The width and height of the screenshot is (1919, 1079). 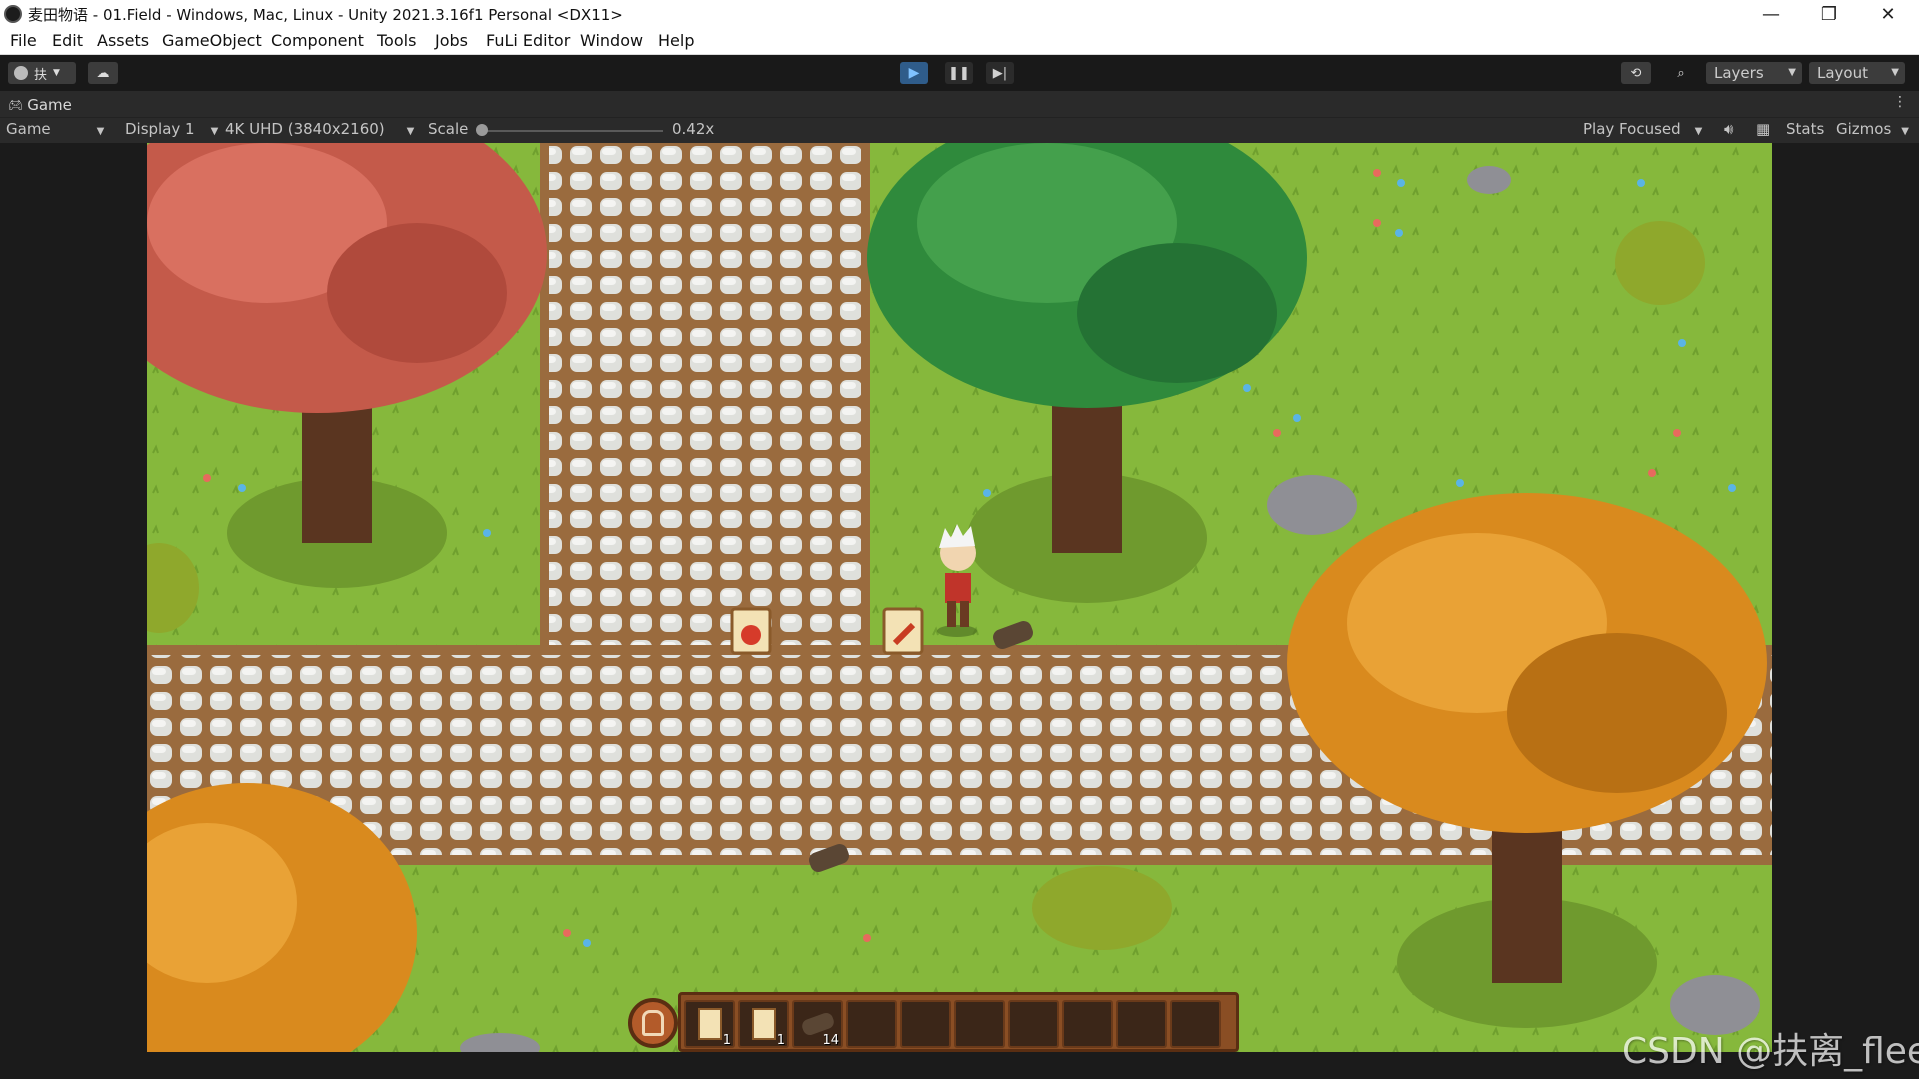 What do you see at coordinates (13, 14) in the screenshot?
I see `unity-logo-icon` at bounding box center [13, 14].